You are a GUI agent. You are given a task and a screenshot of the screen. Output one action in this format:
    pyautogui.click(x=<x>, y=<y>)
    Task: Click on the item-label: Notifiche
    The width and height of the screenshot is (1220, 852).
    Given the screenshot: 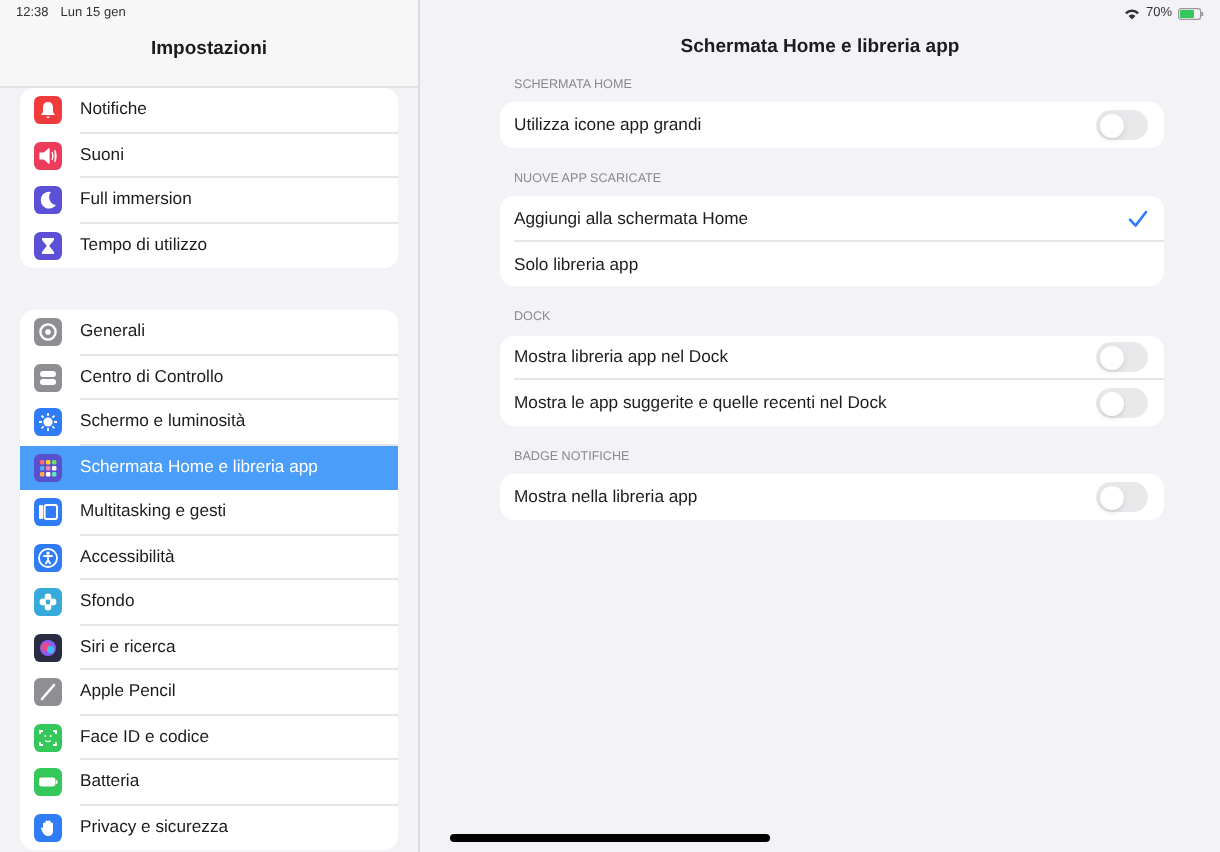 What is the action you would take?
    pyautogui.click(x=113, y=109)
    